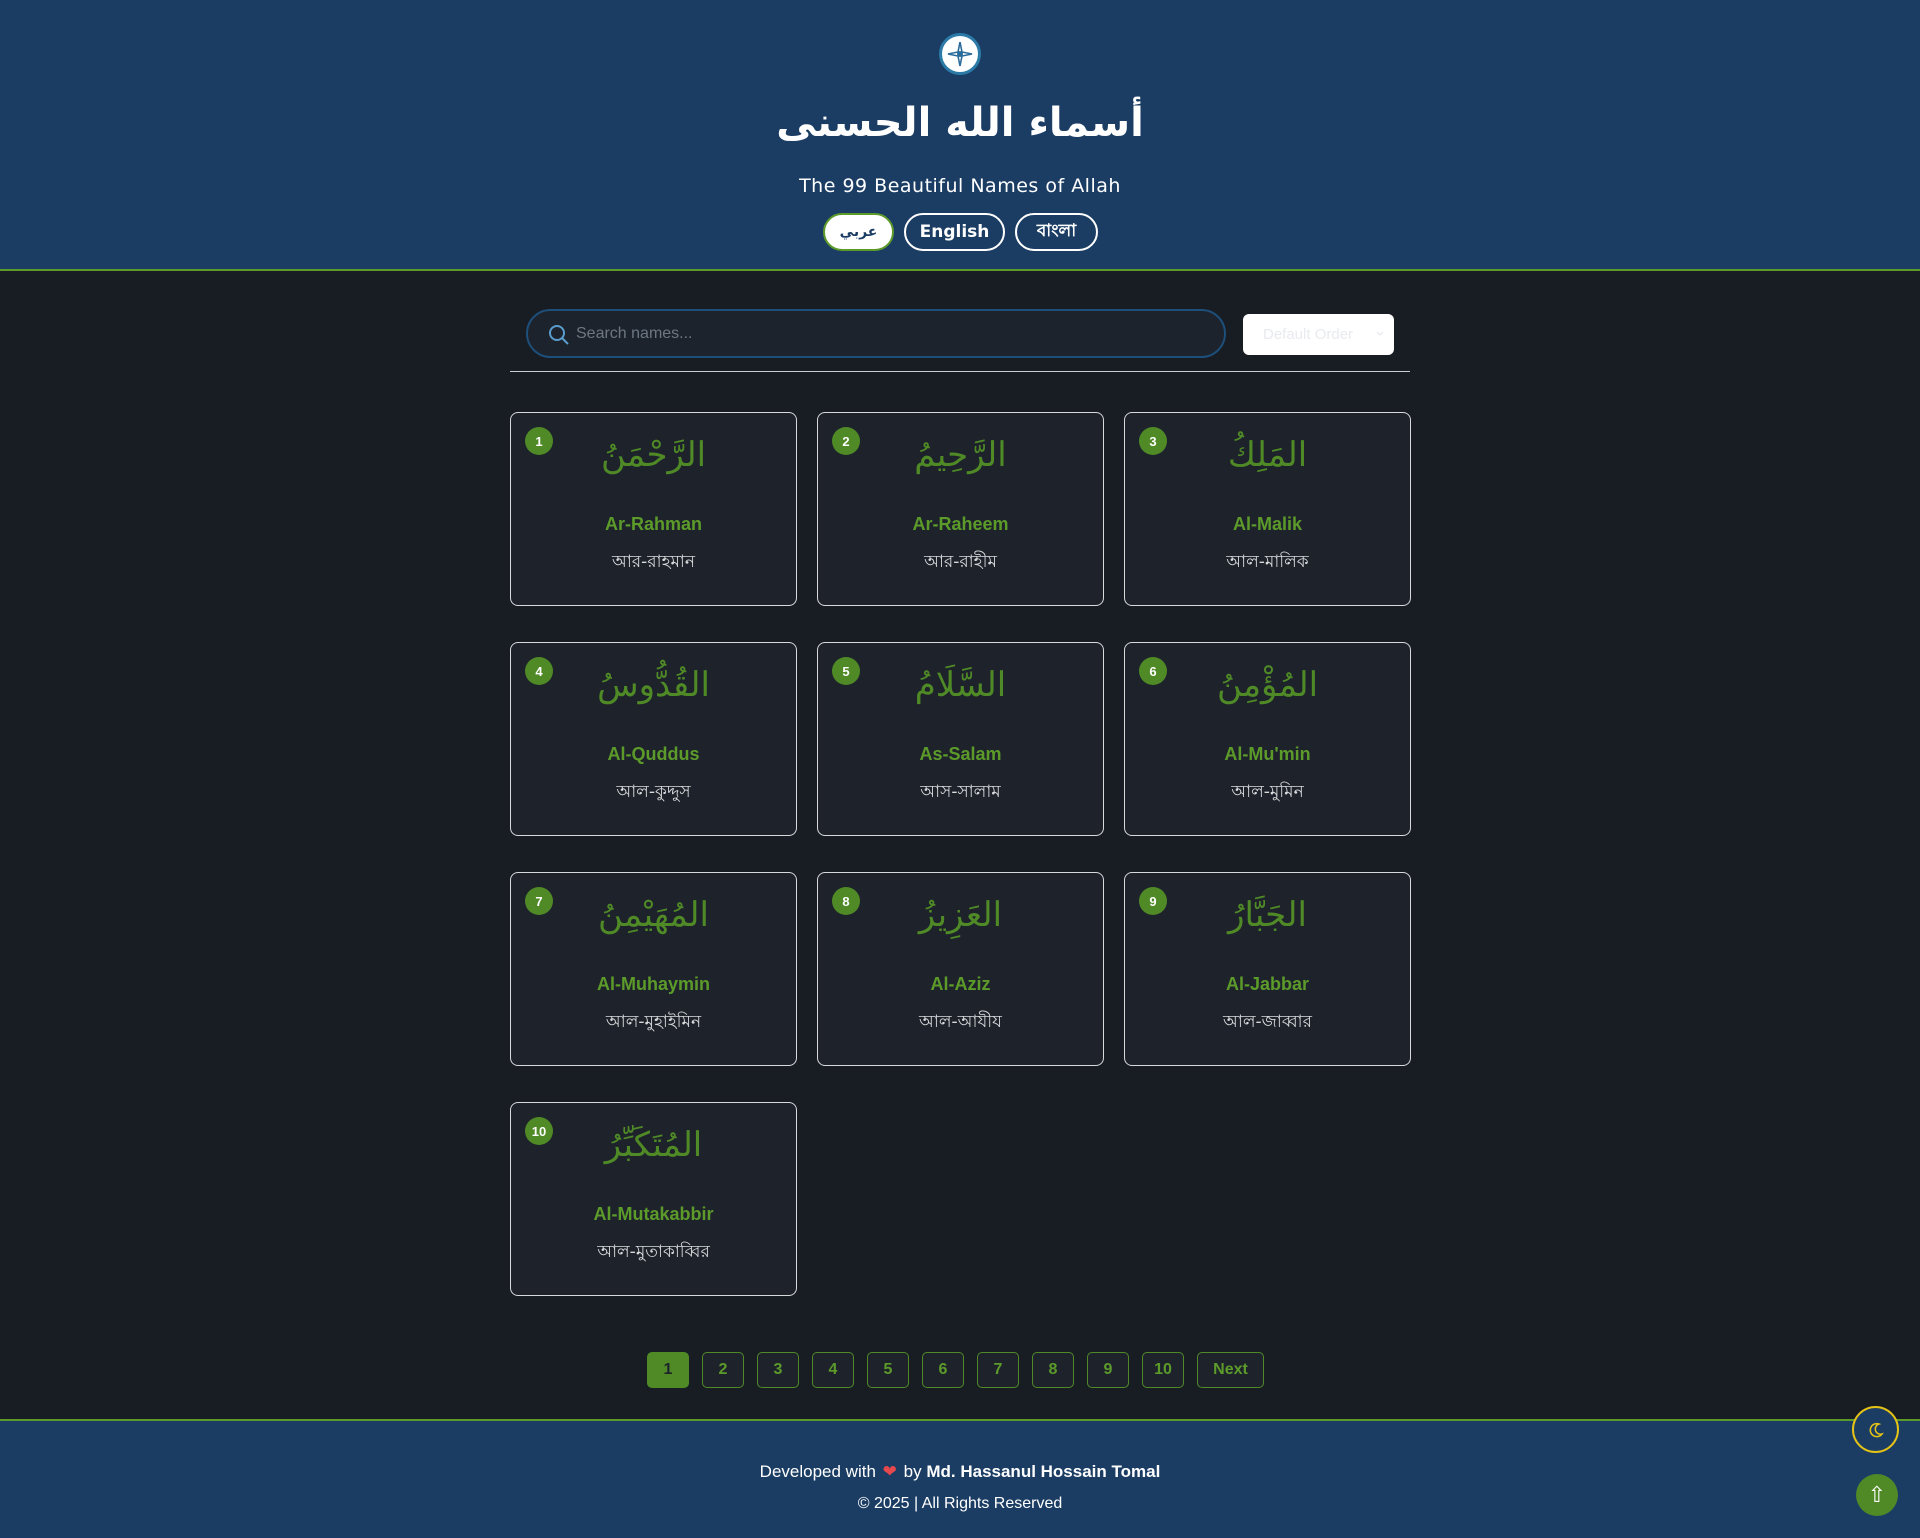  Describe the element at coordinates (1267, 685) in the screenshot. I see `card-arabic-name: المُؤْمِنُ` at that location.